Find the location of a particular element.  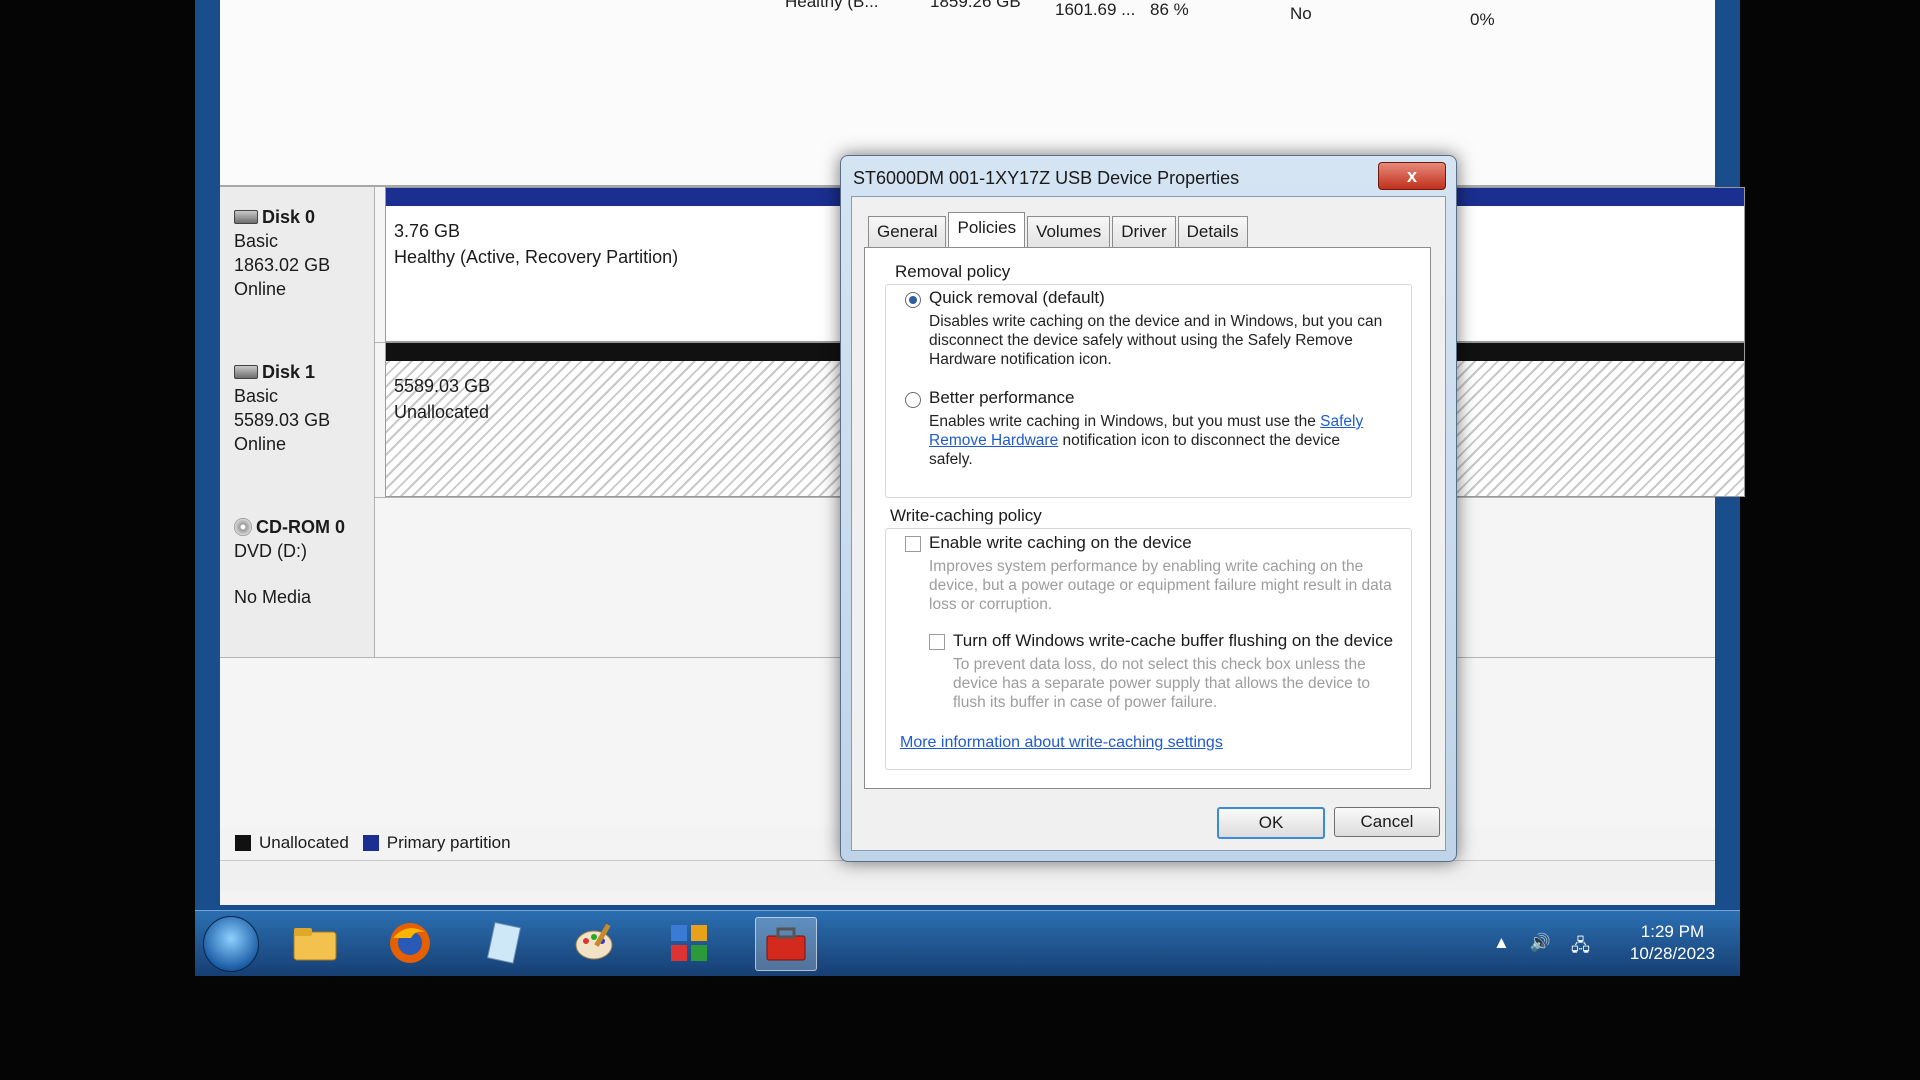

better-performance-label: Better performance is located at coordinates (1002, 398).